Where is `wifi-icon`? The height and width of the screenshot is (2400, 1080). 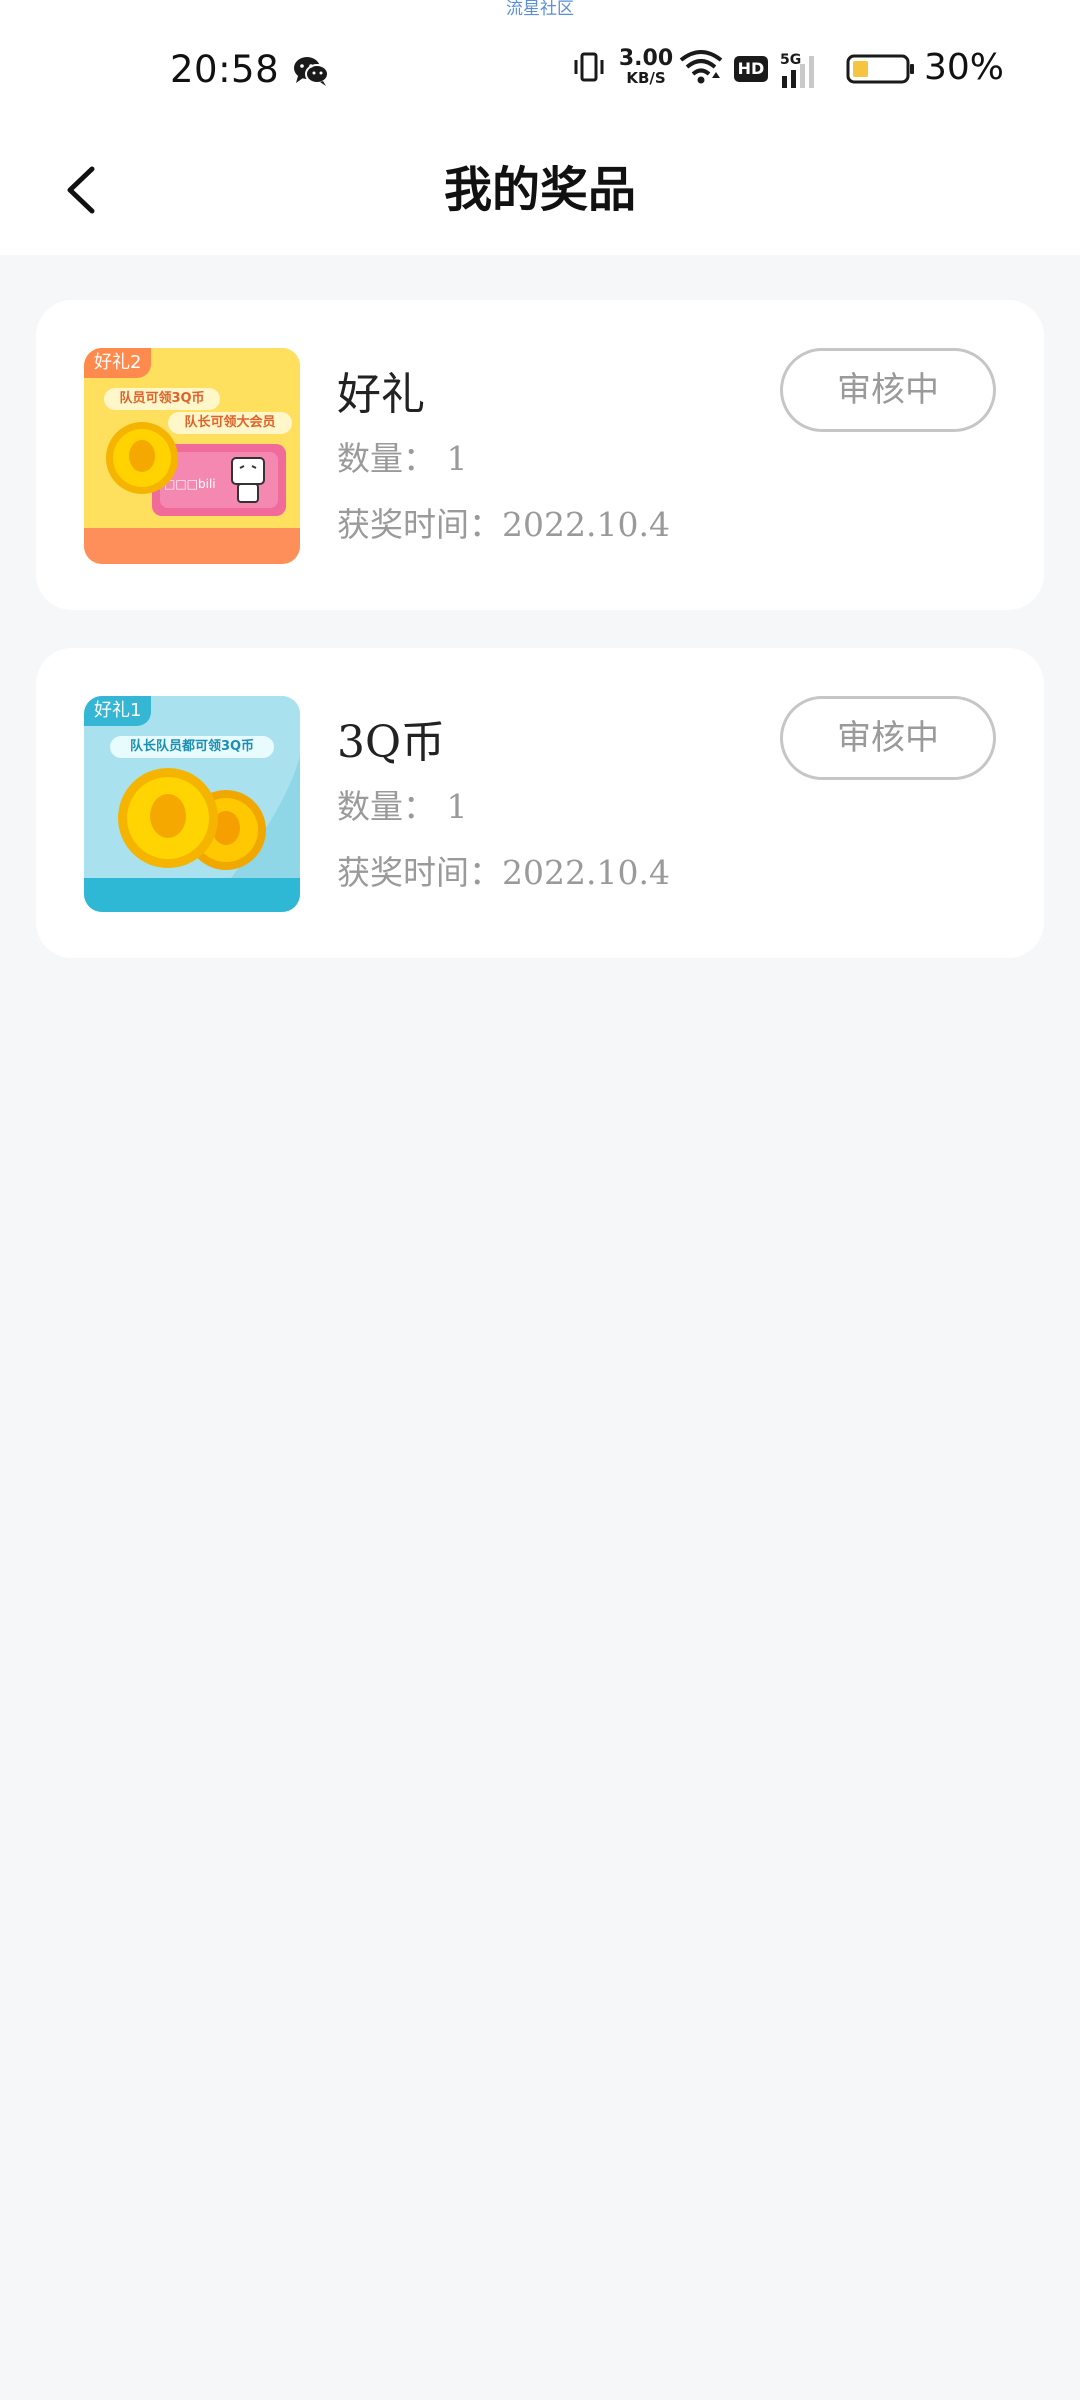 wifi-icon is located at coordinates (701, 67).